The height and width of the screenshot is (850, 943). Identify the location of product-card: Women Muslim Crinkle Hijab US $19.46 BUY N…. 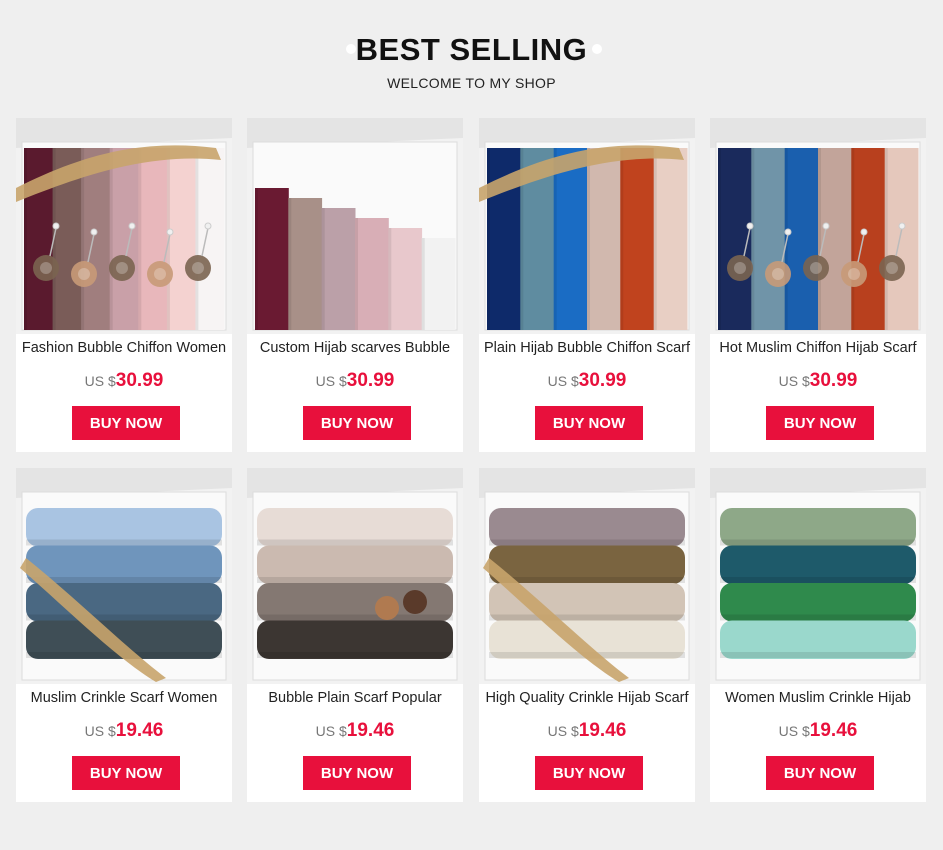
(818, 635).